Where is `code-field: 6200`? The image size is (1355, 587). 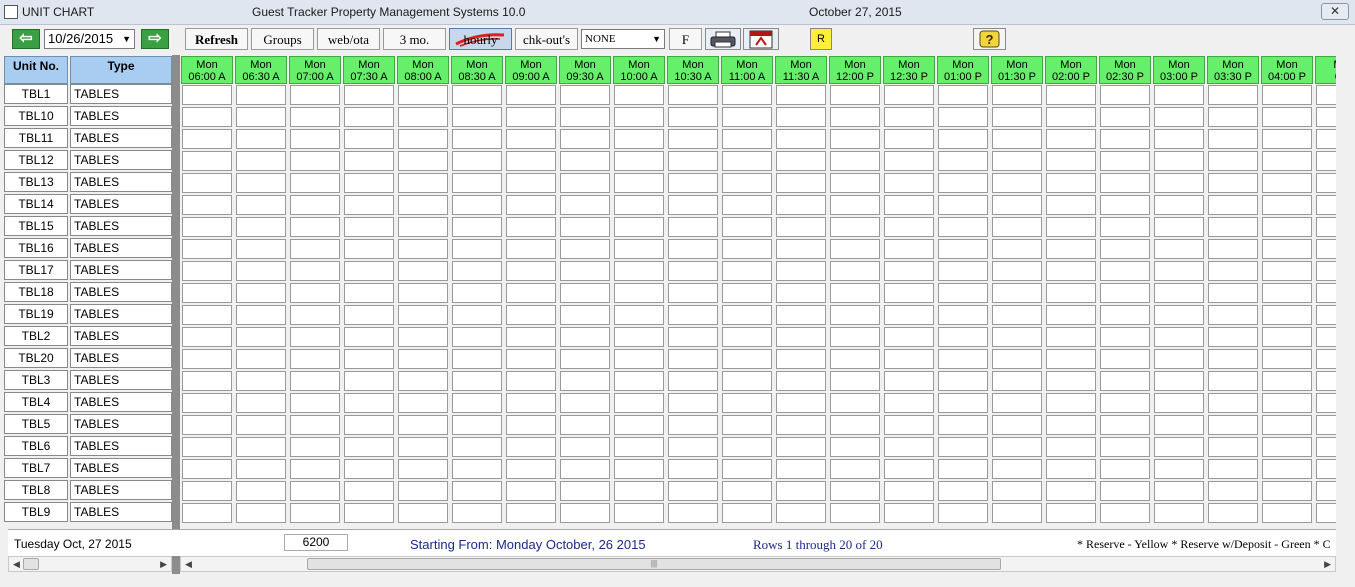
code-field: 6200 is located at coordinates (316, 542).